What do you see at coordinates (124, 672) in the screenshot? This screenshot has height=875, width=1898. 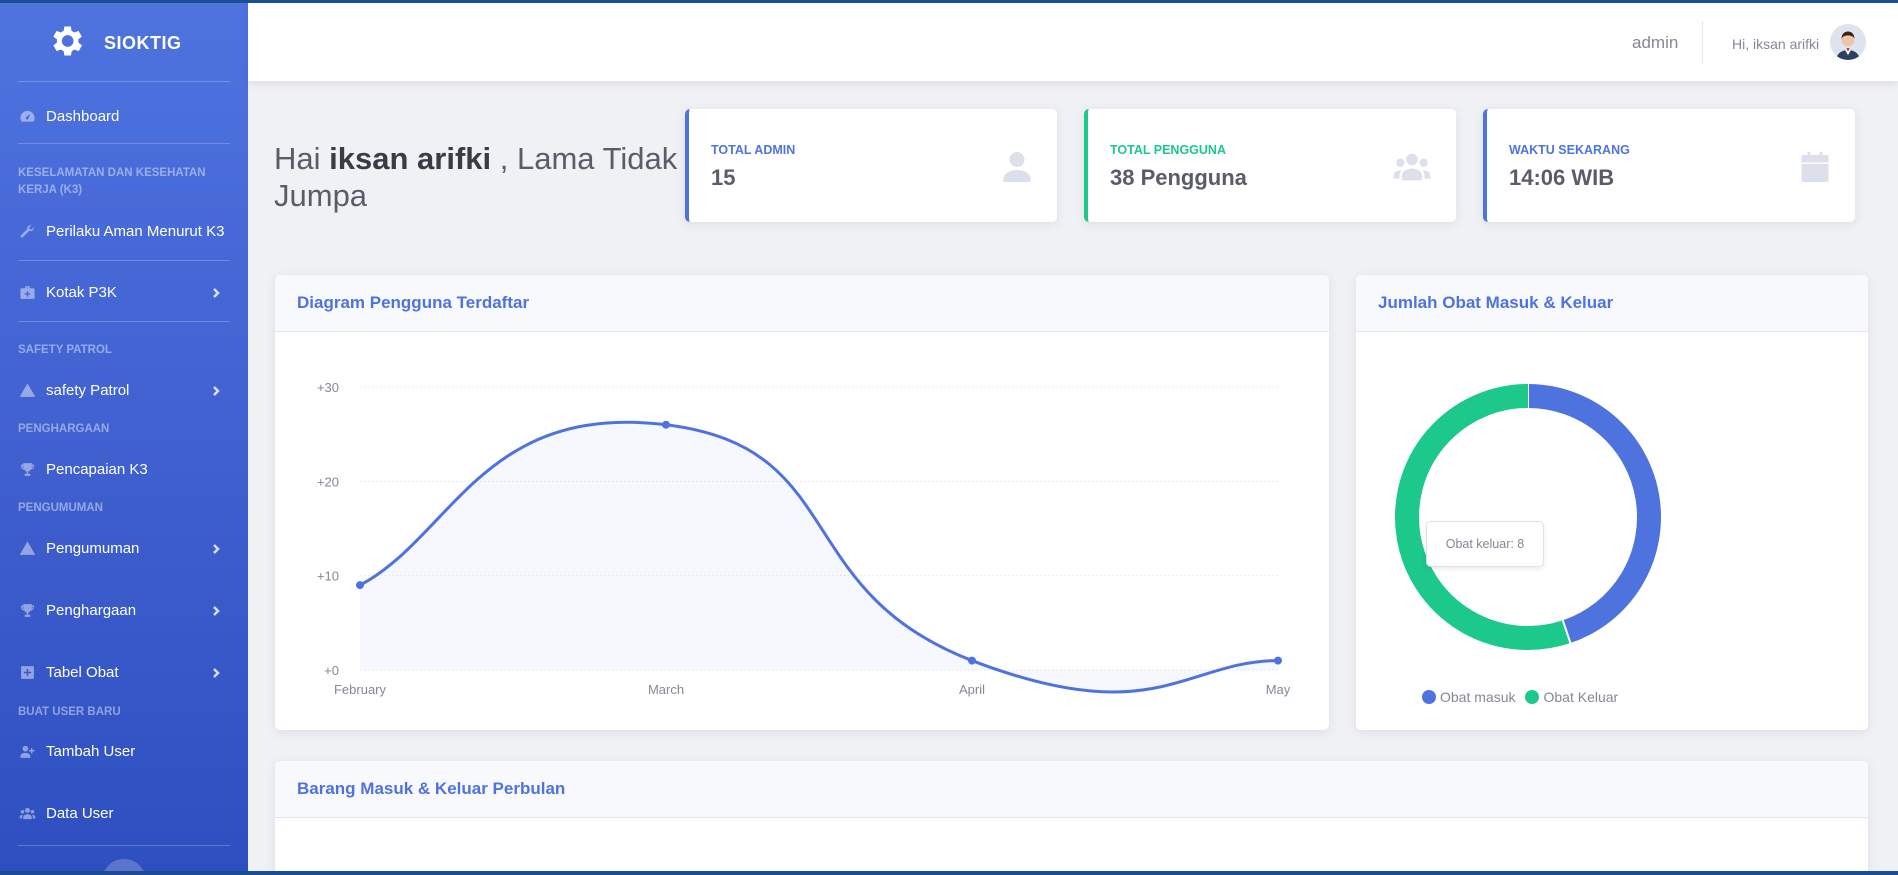 I see `sidebar-item-tabel-obat: Tabel Obat` at bounding box center [124, 672].